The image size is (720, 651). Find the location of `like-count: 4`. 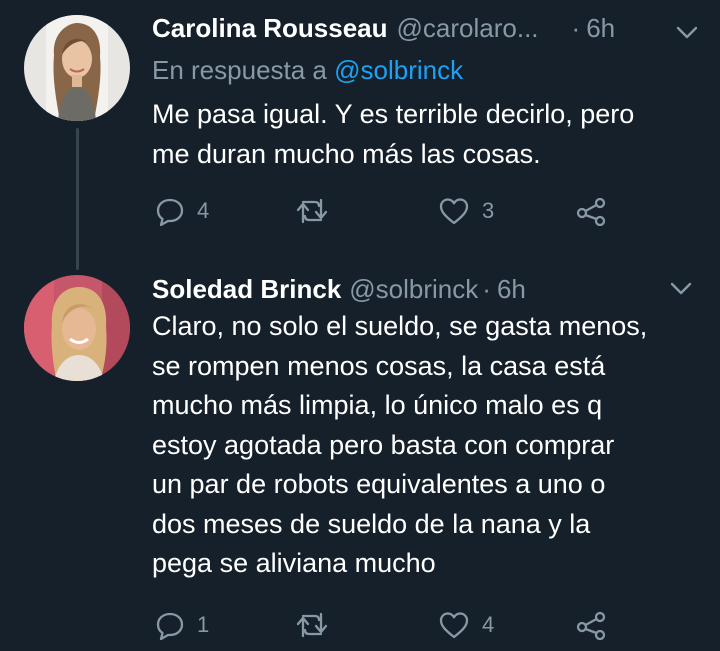

like-count: 4 is located at coordinates (488, 624).